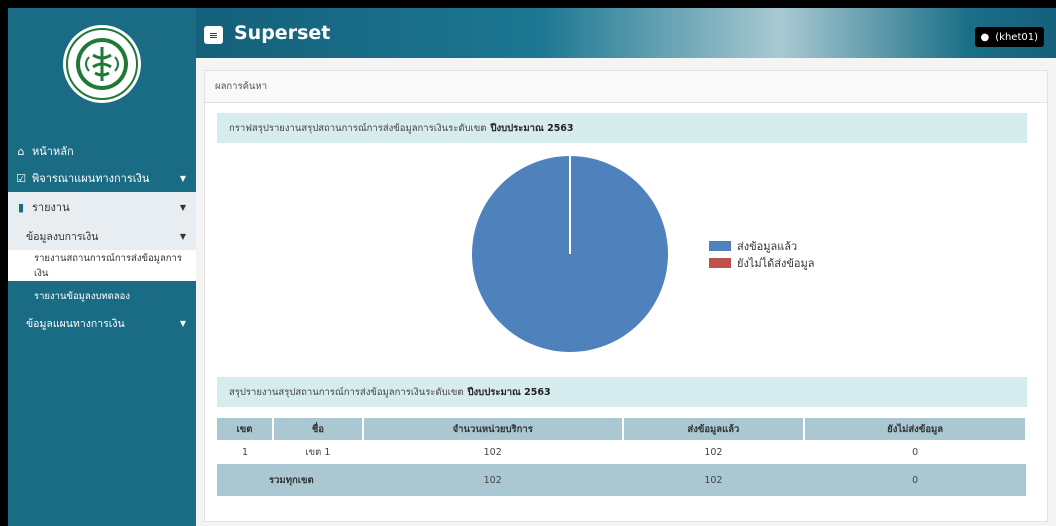 This screenshot has height=526, width=1056. I want to click on top-header: ≡ Superset ● (khet01), so click(626, 33).